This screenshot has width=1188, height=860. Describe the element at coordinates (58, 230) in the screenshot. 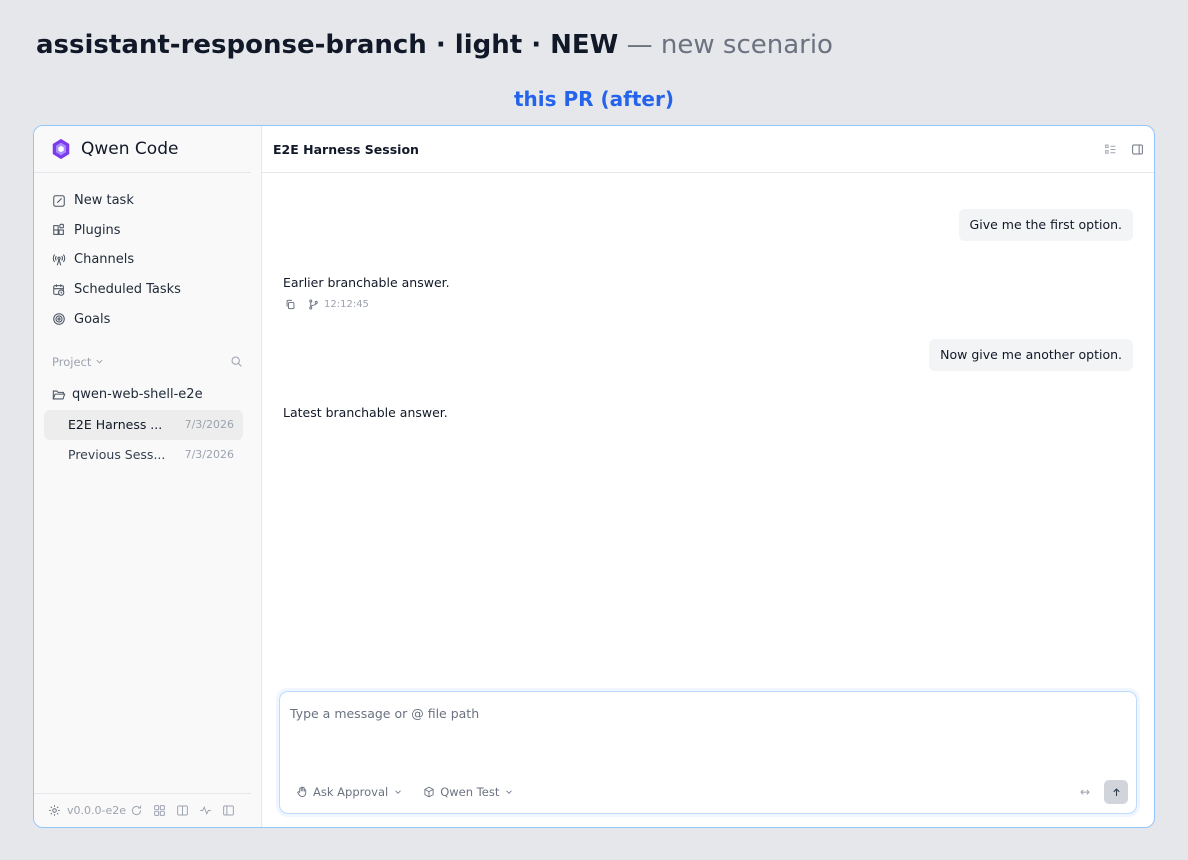

I see `plugins-icon` at that location.